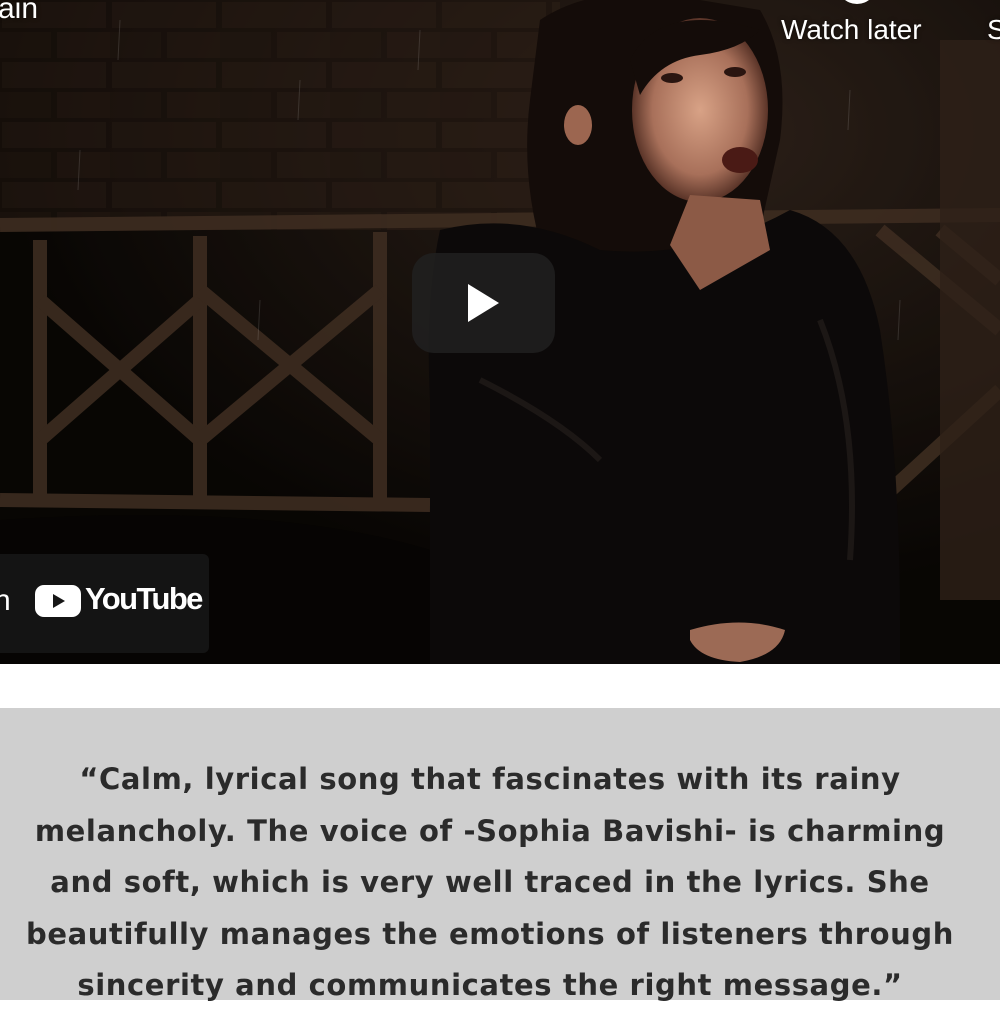  What do you see at coordinates (58, 601) in the screenshot?
I see `youtube-logo-icon` at bounding box center [58, 601].